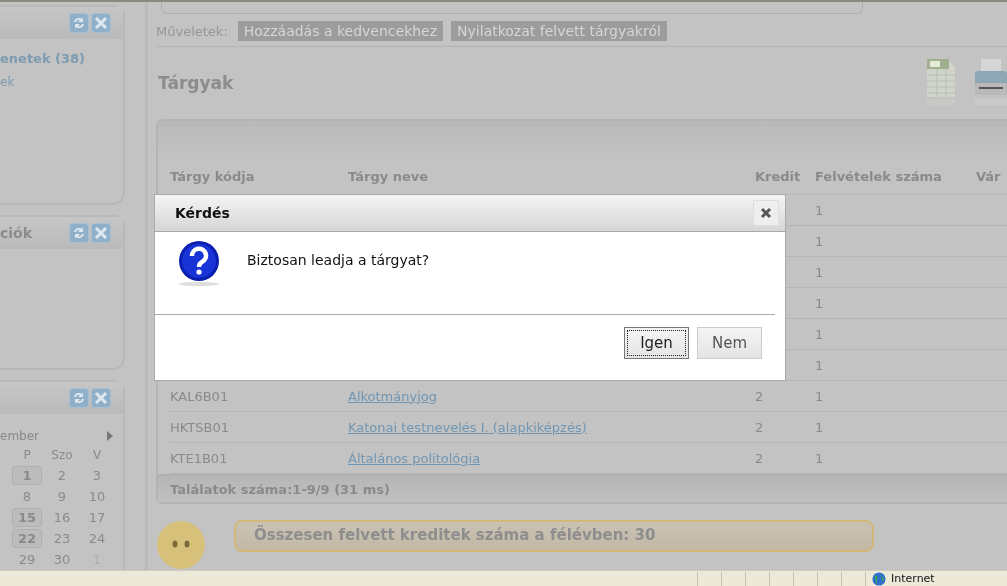  I want to click on dialog-button: Igen, so click(656, 343).